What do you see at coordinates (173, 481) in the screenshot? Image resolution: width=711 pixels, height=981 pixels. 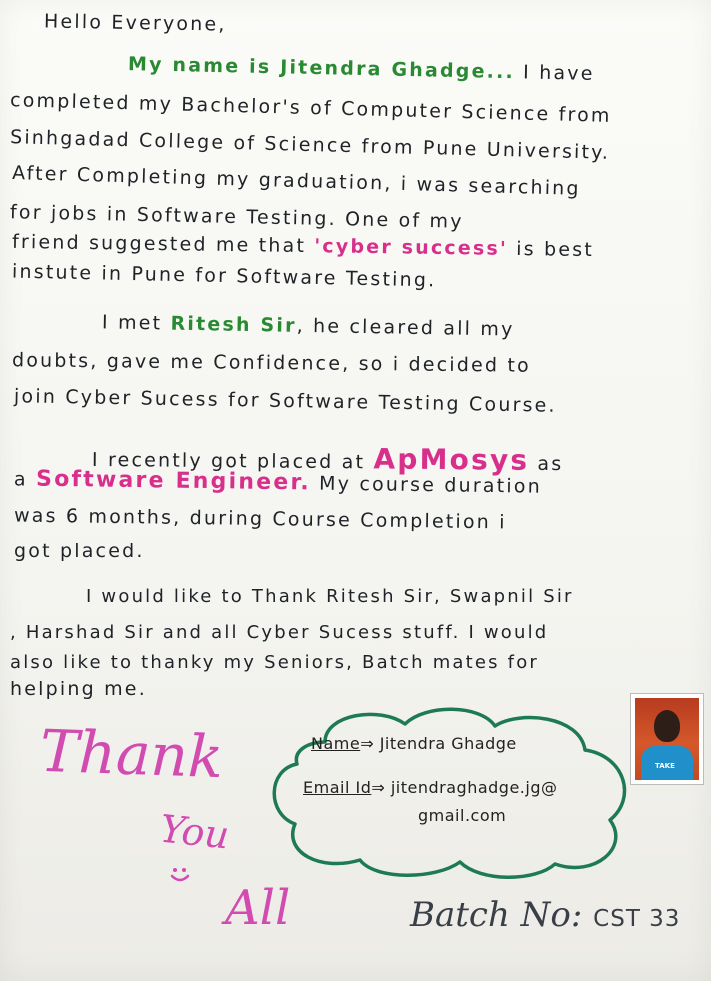 I see `job-title-highlight: Software Engineer.` at bounding box center [173, 481].